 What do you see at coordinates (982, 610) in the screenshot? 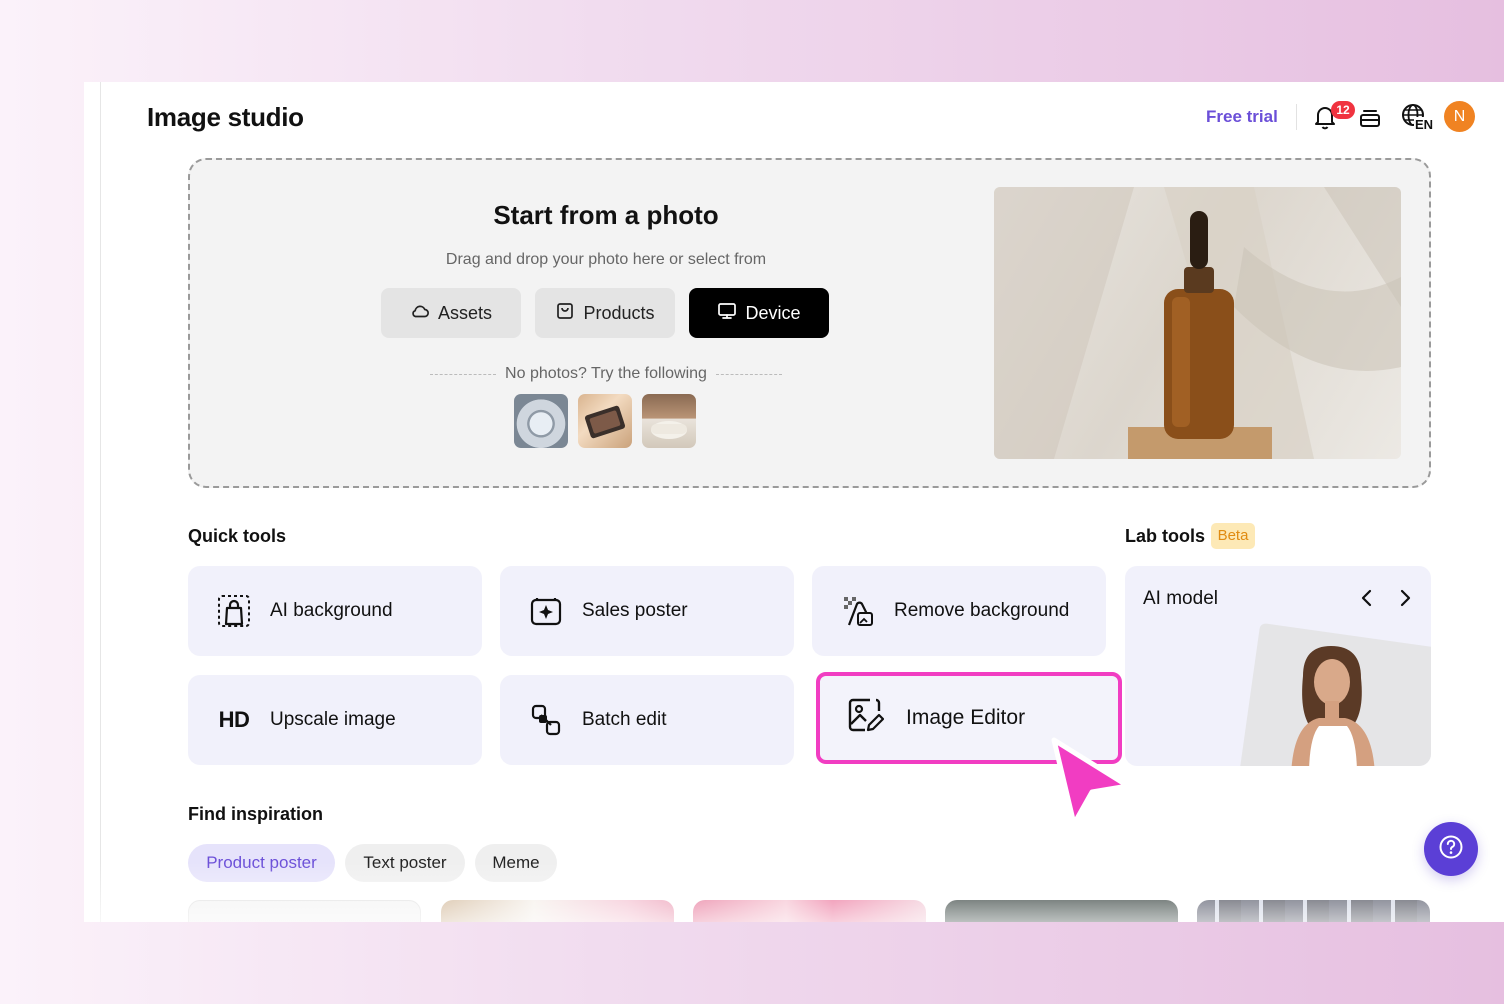
I see `remove-background-label: Remove background` at bounding box center [982, 610].